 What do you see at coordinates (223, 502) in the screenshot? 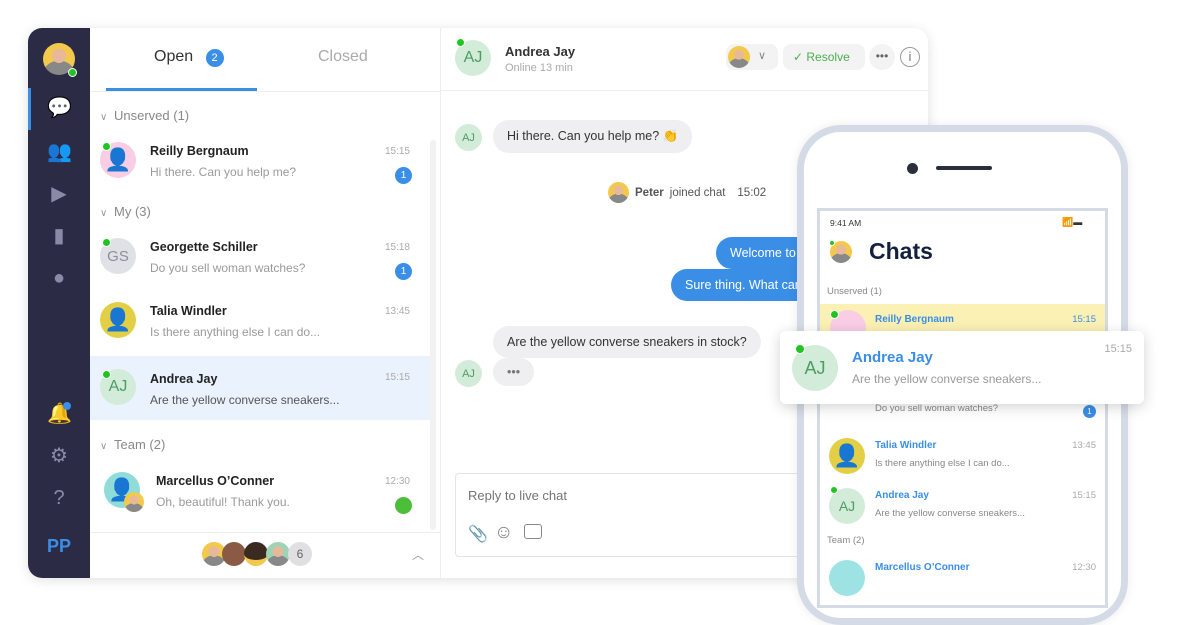
I see `last-message: Oh, beautiful! Thank you.` at bounding box center [223, 502].